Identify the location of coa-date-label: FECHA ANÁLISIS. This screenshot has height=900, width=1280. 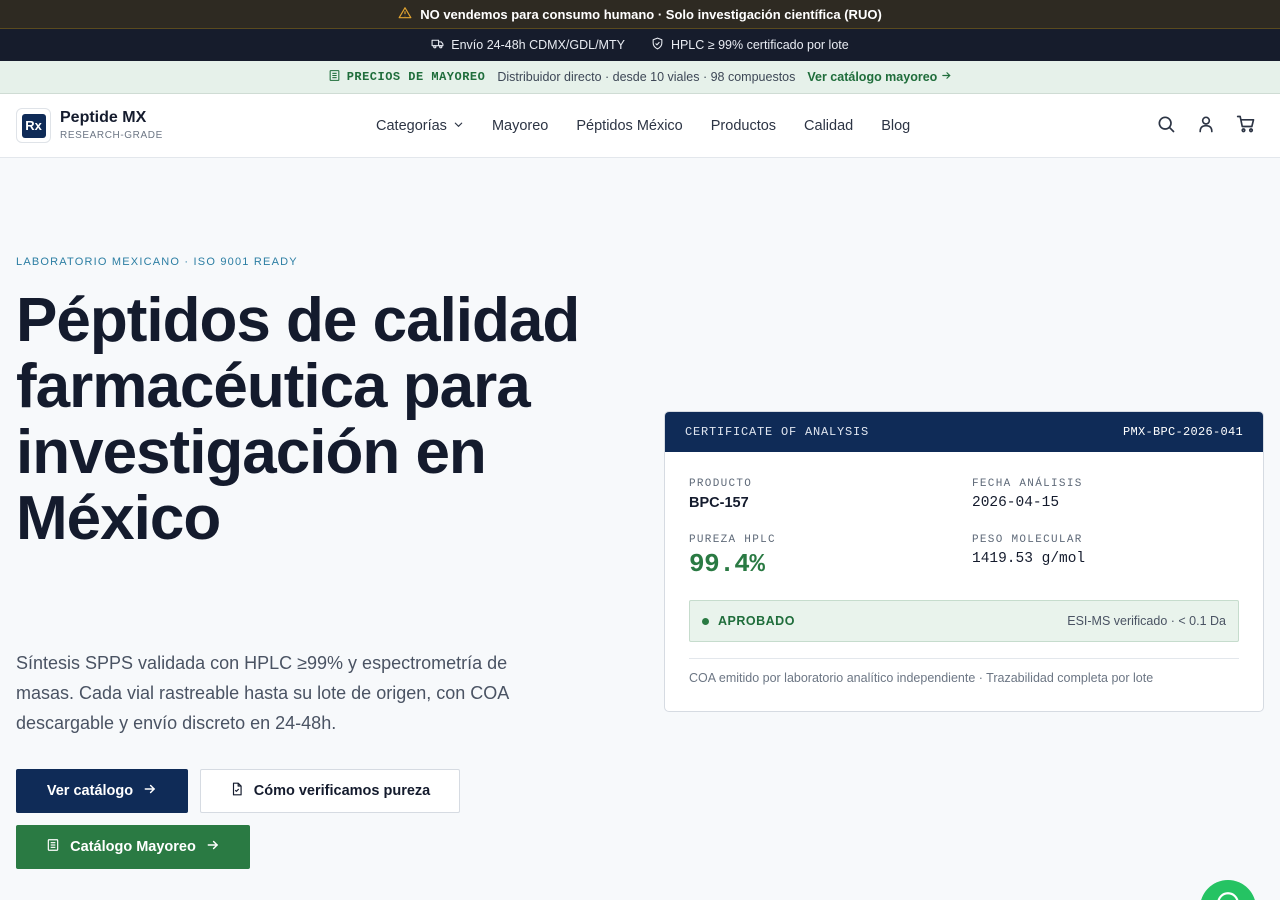
(1027, 484).